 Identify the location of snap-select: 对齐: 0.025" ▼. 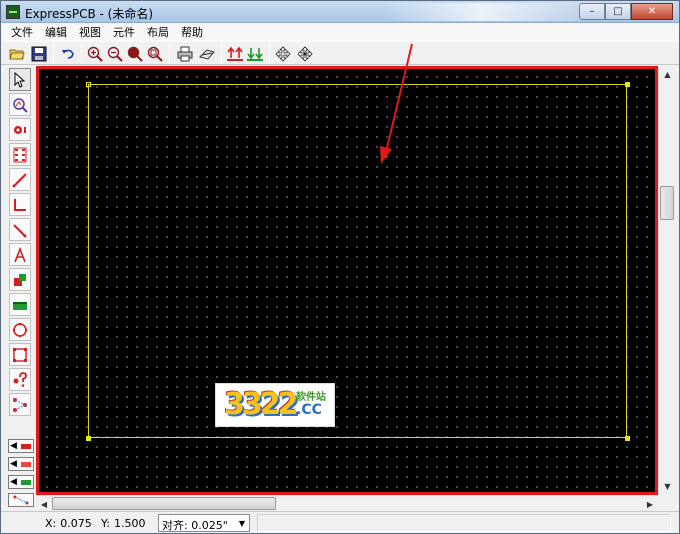
(204, 523).